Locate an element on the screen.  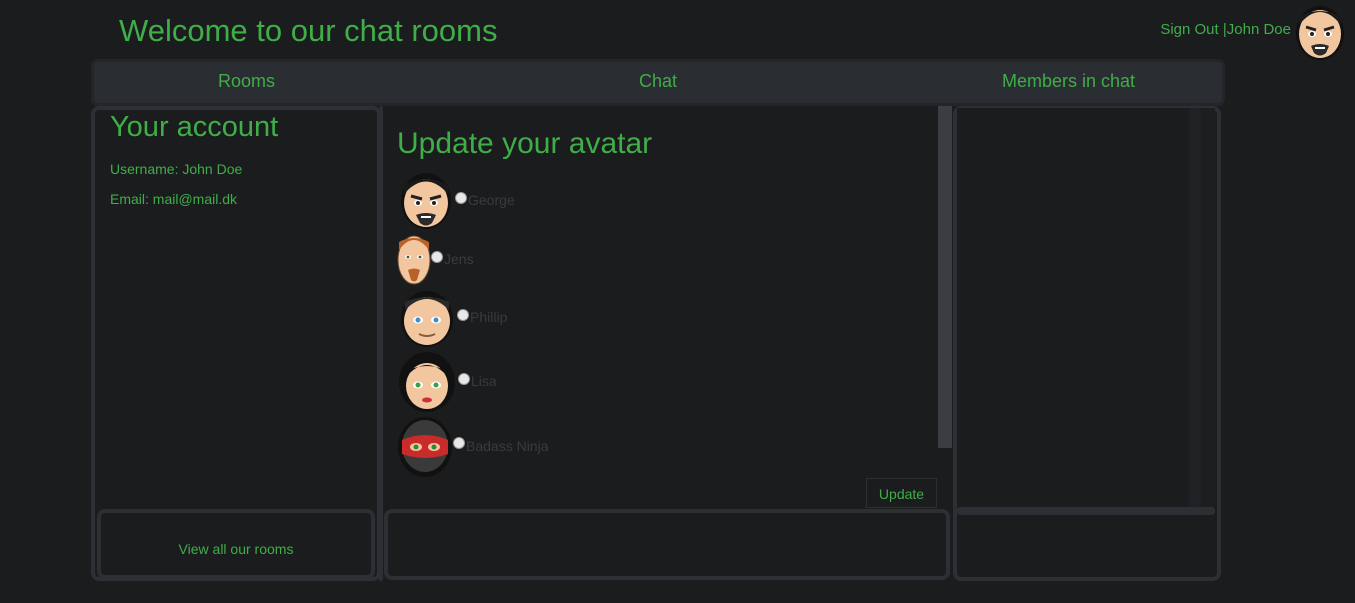
ninja-radio is located at coordinates (459, 443).